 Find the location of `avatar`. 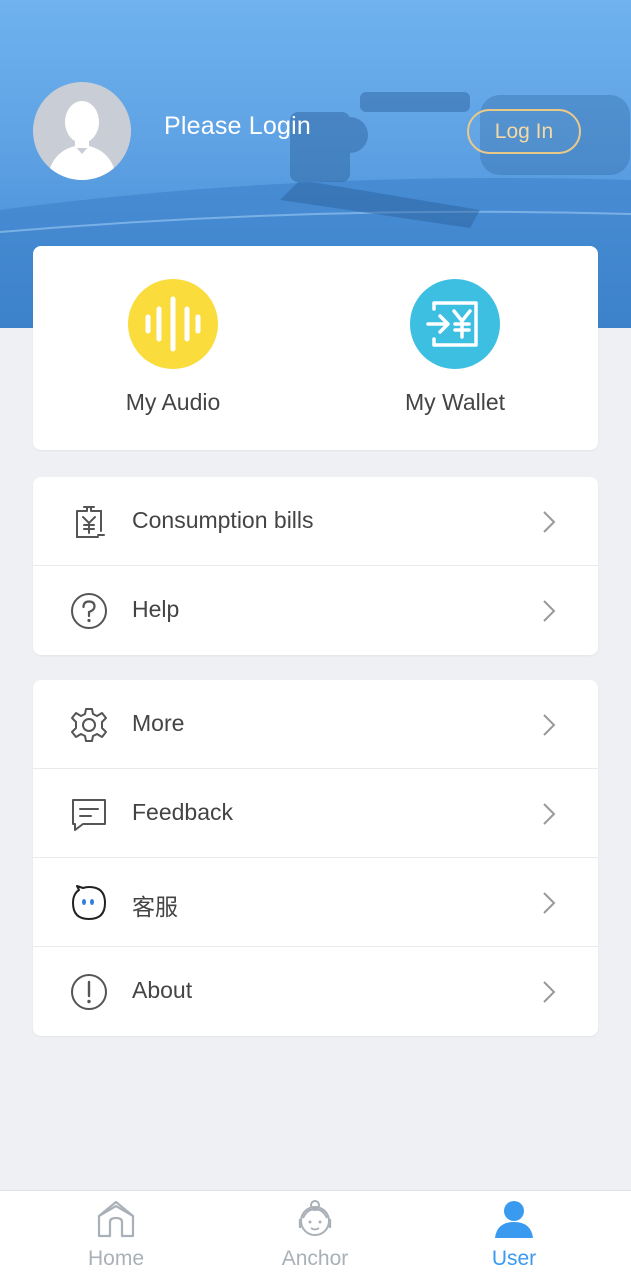

avatar is located at coordinates (82, 131).